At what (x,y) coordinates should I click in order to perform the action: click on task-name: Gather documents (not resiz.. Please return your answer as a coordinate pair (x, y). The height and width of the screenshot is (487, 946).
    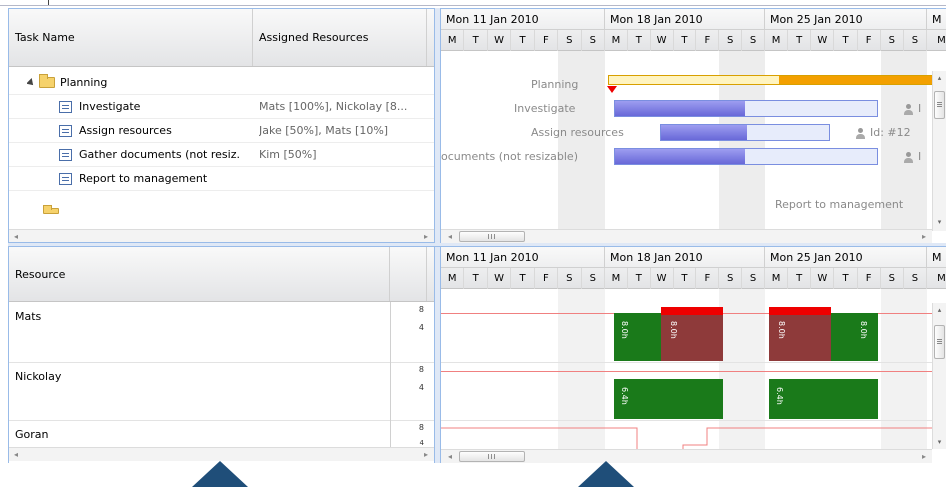
    Looking at the image, I should click on (159, 154).